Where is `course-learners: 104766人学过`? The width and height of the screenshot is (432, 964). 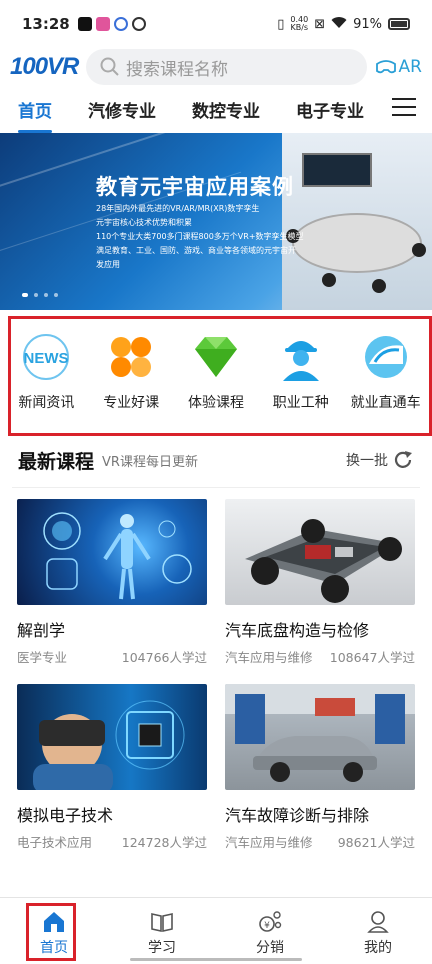
course-learners: 104766人学过 is located at coordinates (164, 657).